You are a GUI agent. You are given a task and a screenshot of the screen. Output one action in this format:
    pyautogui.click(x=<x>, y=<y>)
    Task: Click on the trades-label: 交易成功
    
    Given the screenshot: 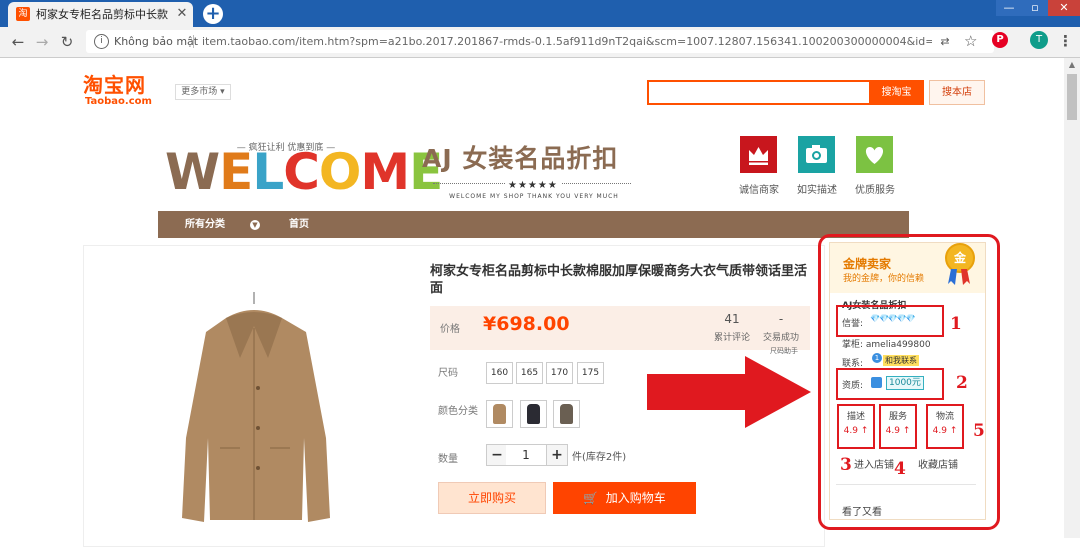 What is the action you would take?
    pyautogui.click(x=780, y=338)
    